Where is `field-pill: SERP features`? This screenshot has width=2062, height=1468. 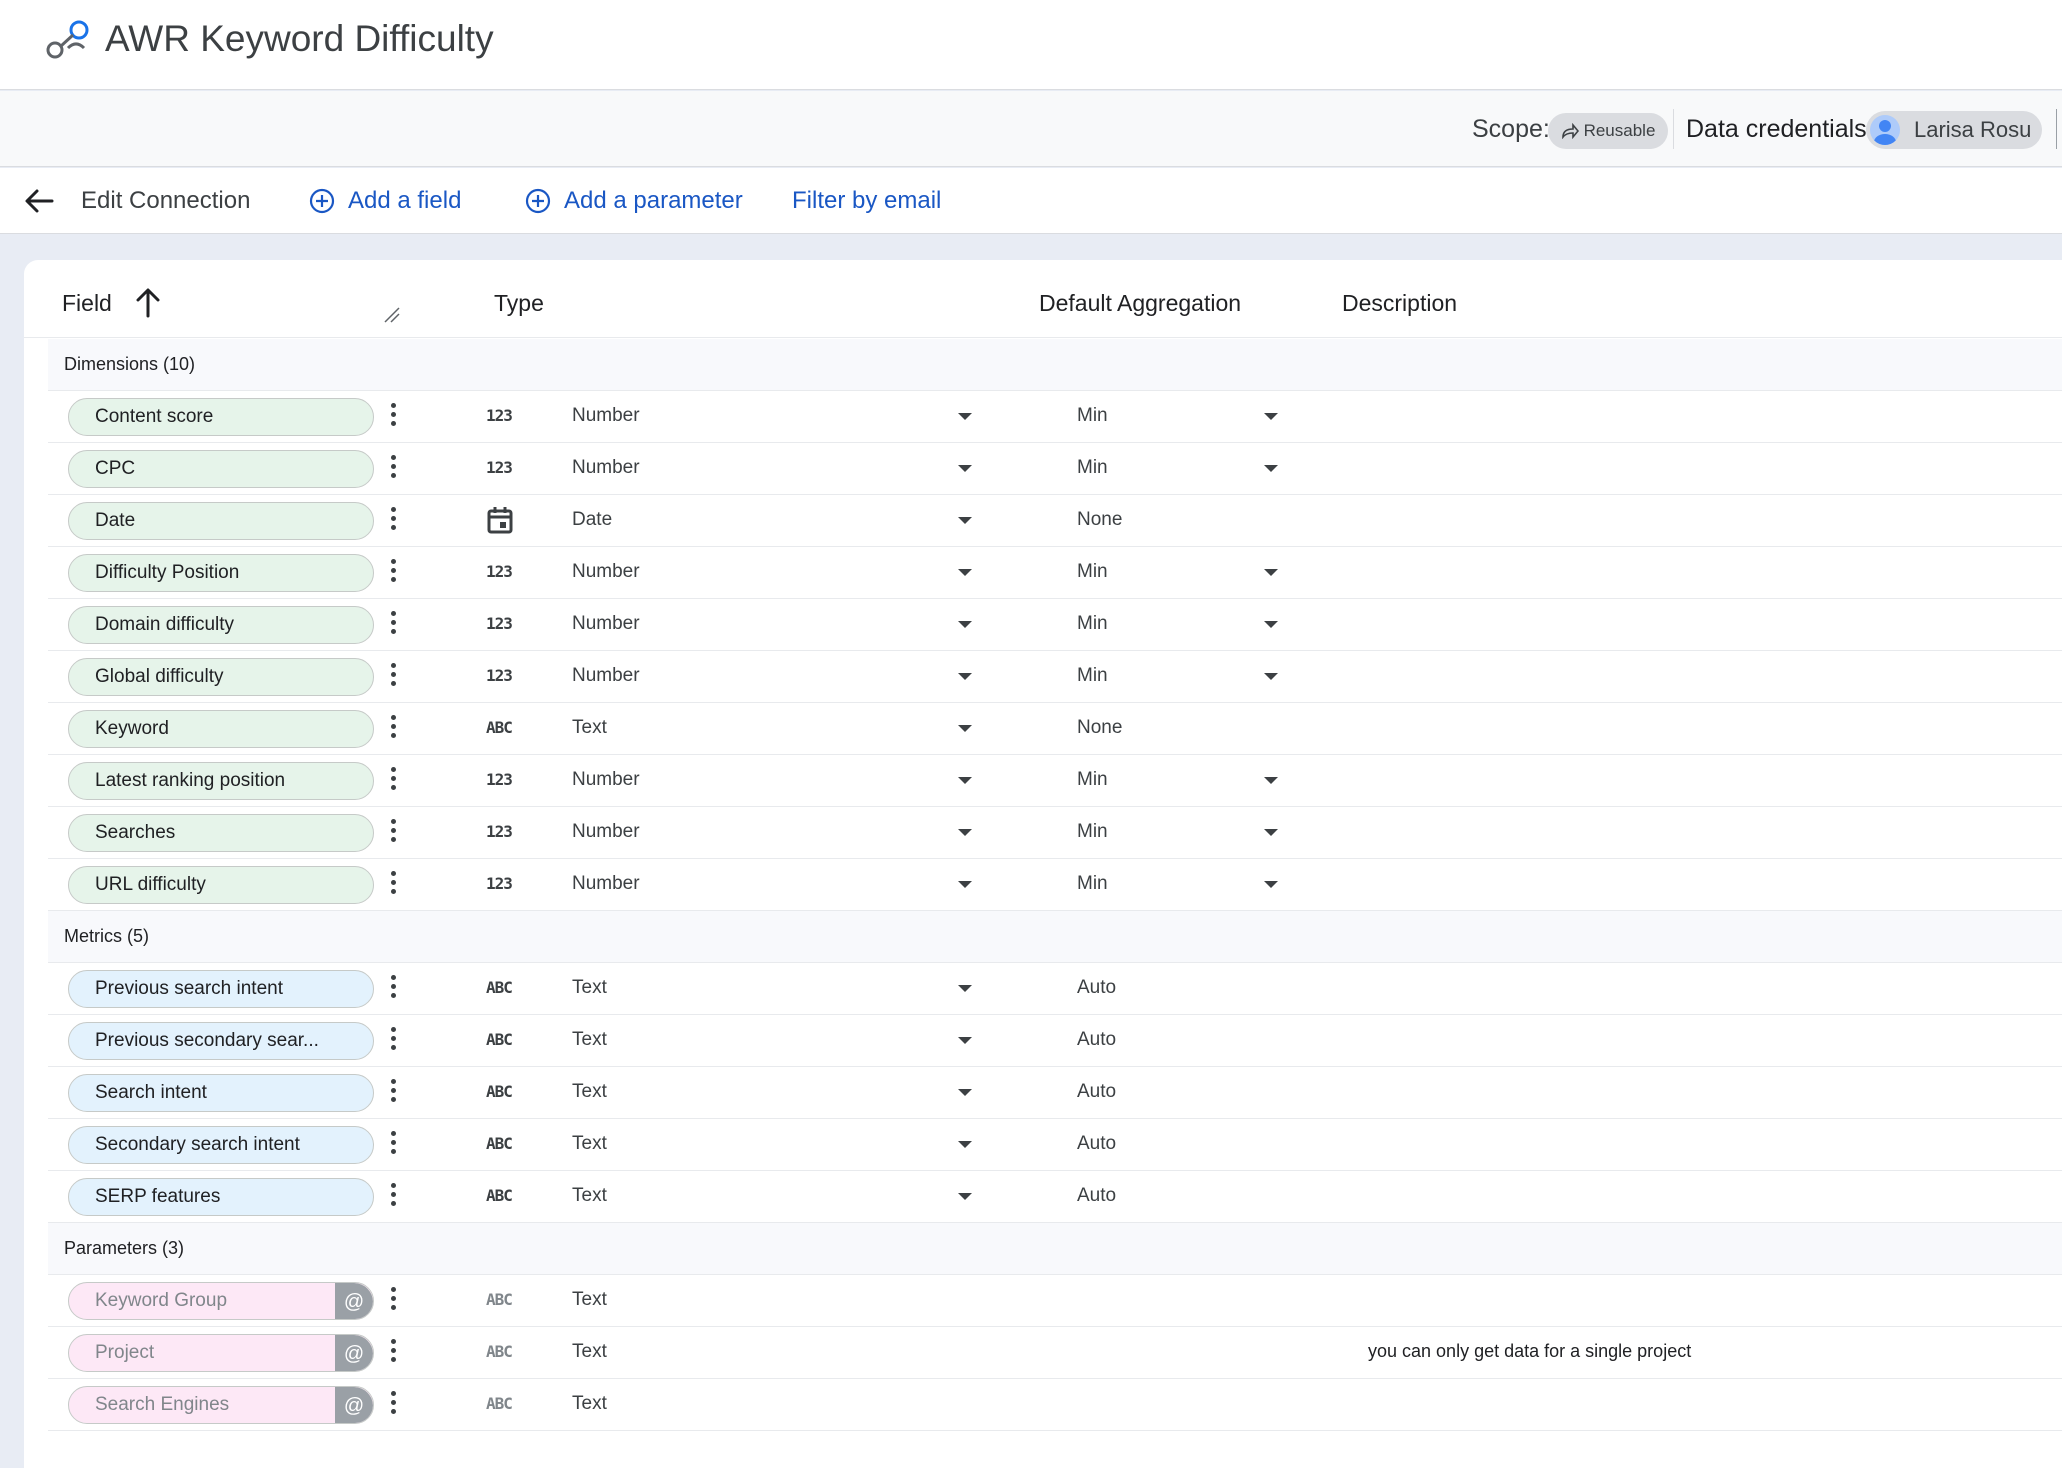 field-pill: SERP features is located at coordinates (221, 1197).